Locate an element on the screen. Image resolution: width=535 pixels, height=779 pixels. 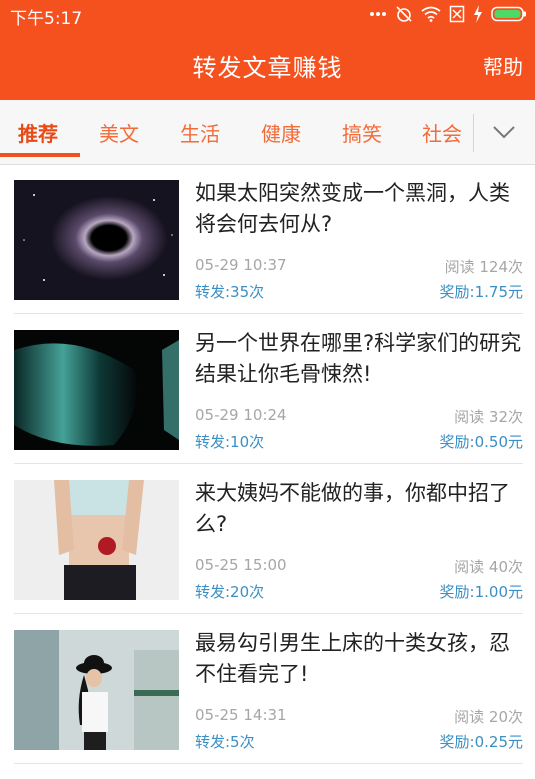
article-share-count: 转发:35次 is located at coordinates (230, 292).